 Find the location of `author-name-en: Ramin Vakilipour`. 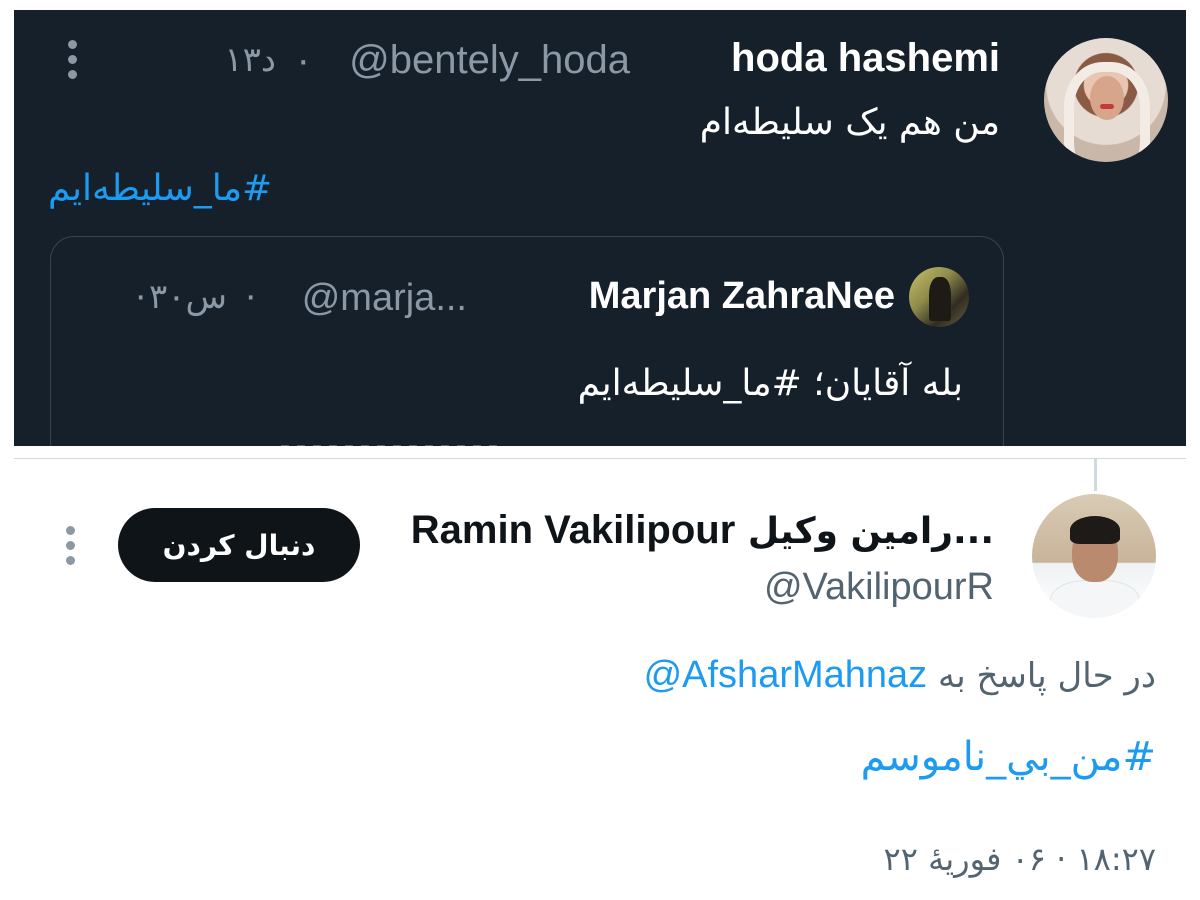

author-name-en: Ramin Vakilipour is located at coordinates (573, 530).